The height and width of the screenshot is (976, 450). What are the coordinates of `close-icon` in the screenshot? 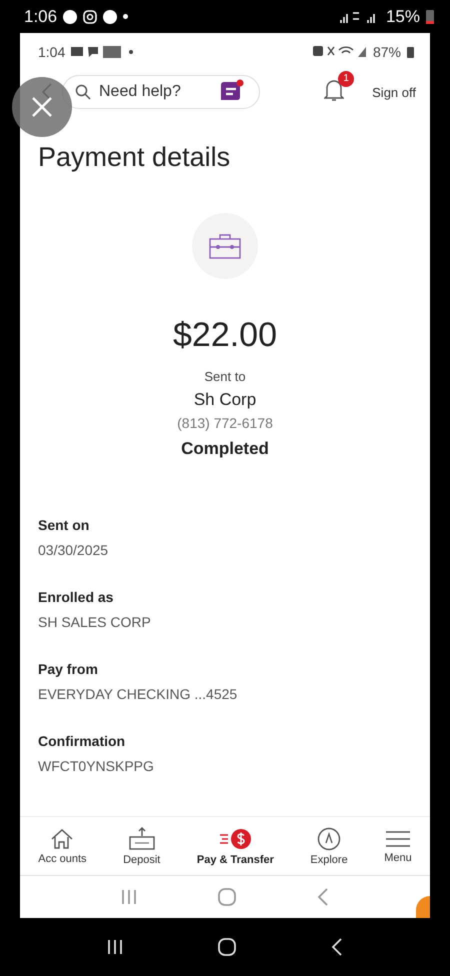 It's located at (42, 107).